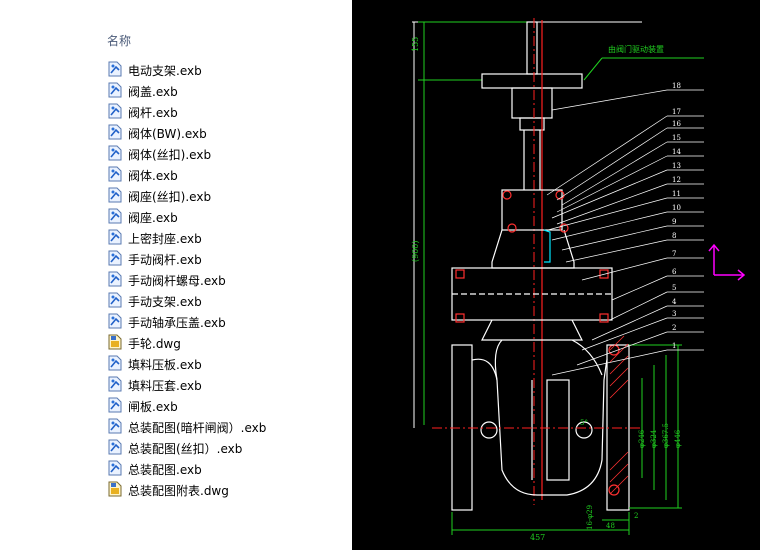 This screenshot has height=550, width=760. I want to click on file-item: 手动支架.exb, so click(187, 301).